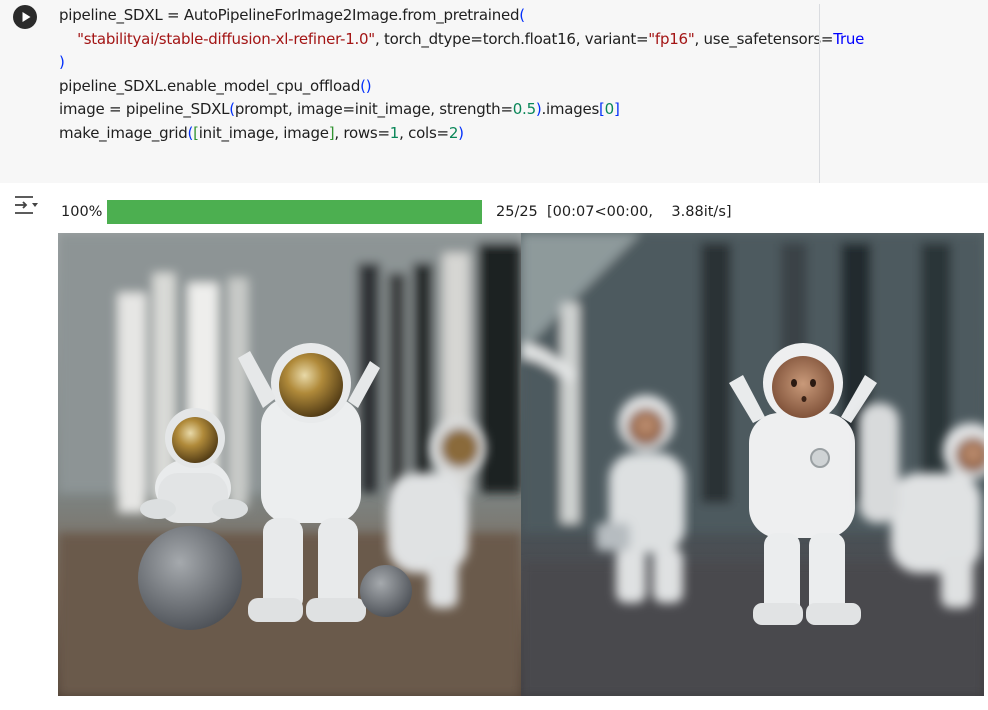  What do you see at coordinates (522, 15) in the screenshot?
I see `code-token: (` at bounding box center [522, 15].